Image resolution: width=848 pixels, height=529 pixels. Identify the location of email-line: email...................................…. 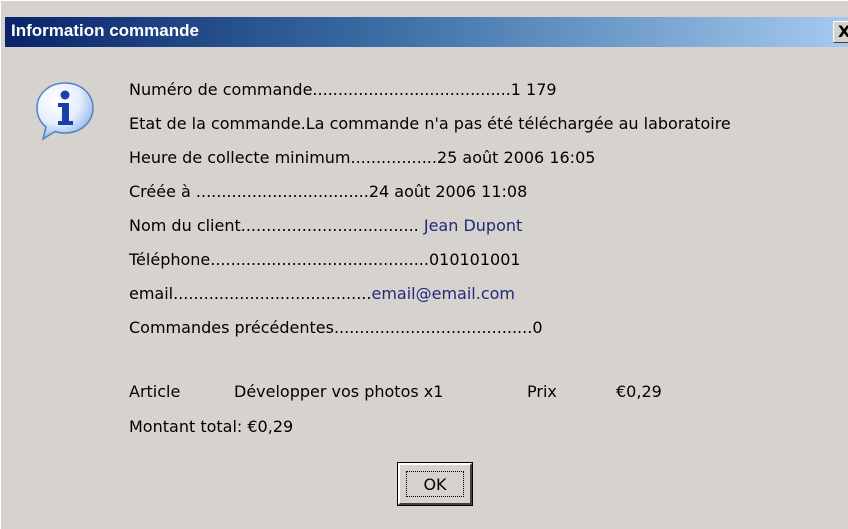
(322, 294).